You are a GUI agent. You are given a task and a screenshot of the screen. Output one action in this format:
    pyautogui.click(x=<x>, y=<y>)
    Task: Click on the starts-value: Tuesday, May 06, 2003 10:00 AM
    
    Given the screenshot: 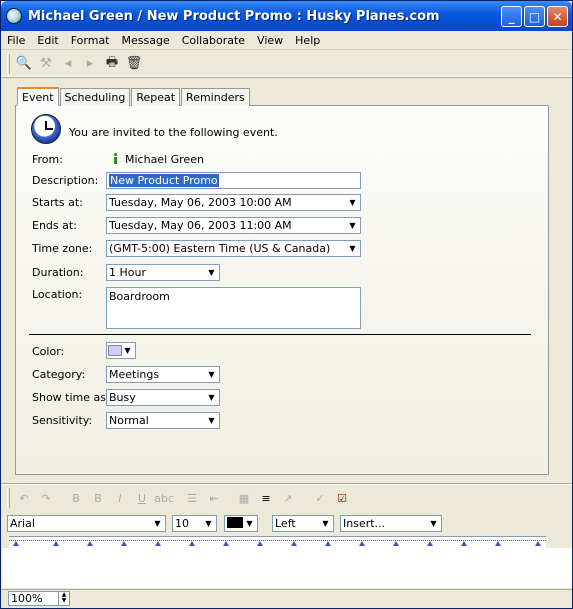 What is the action you would take?
    pyautogui.click(x=200, y=202)
    